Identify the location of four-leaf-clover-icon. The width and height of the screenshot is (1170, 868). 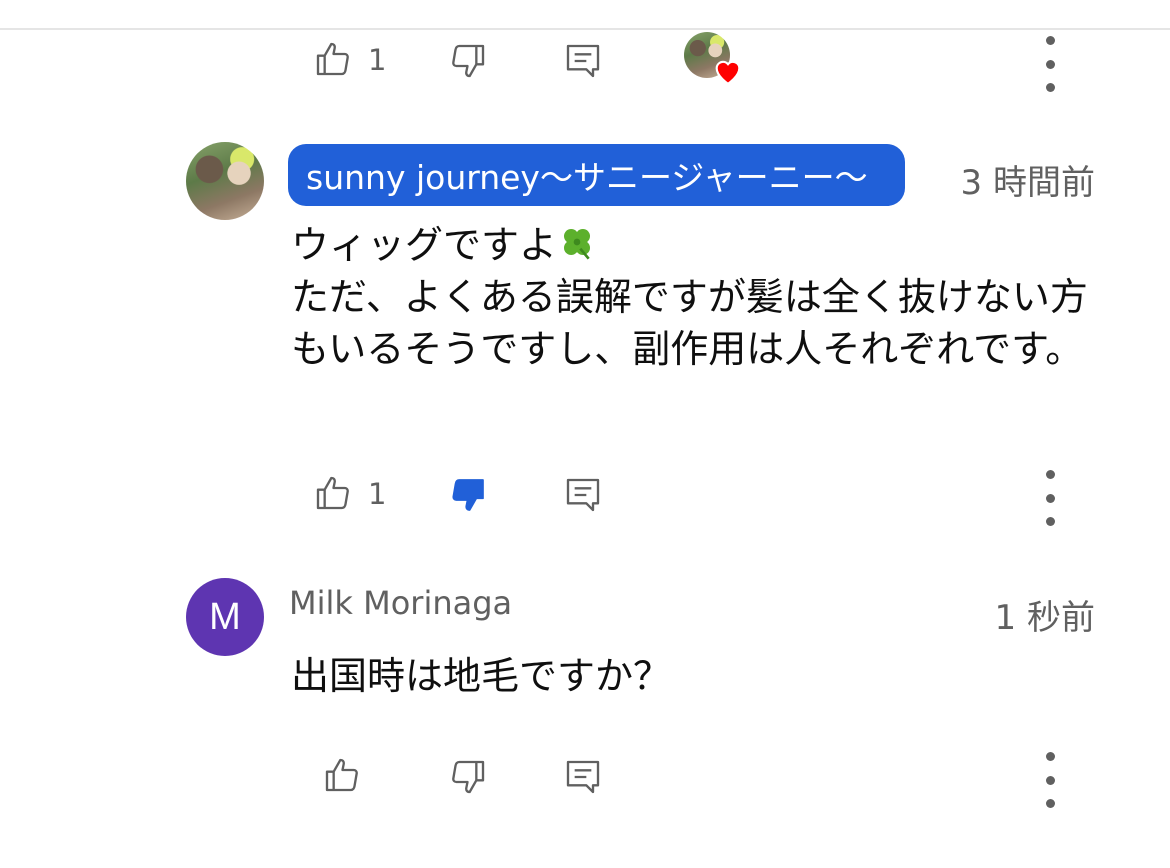
(577, 244).